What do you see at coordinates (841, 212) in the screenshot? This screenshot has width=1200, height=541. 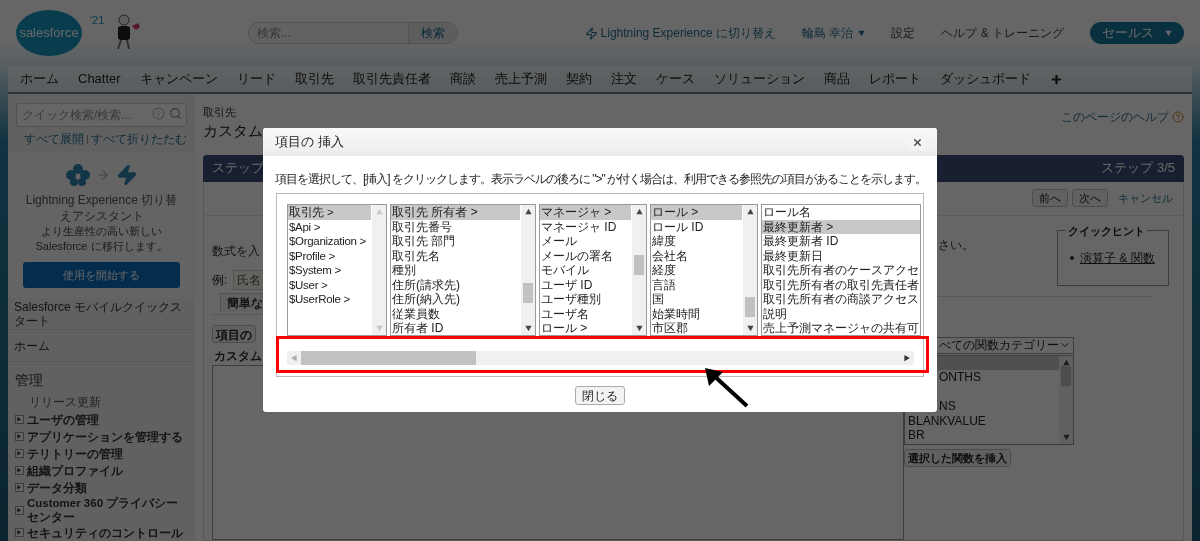 I see `field-option: ロール名` at bounding box center [841, 212].